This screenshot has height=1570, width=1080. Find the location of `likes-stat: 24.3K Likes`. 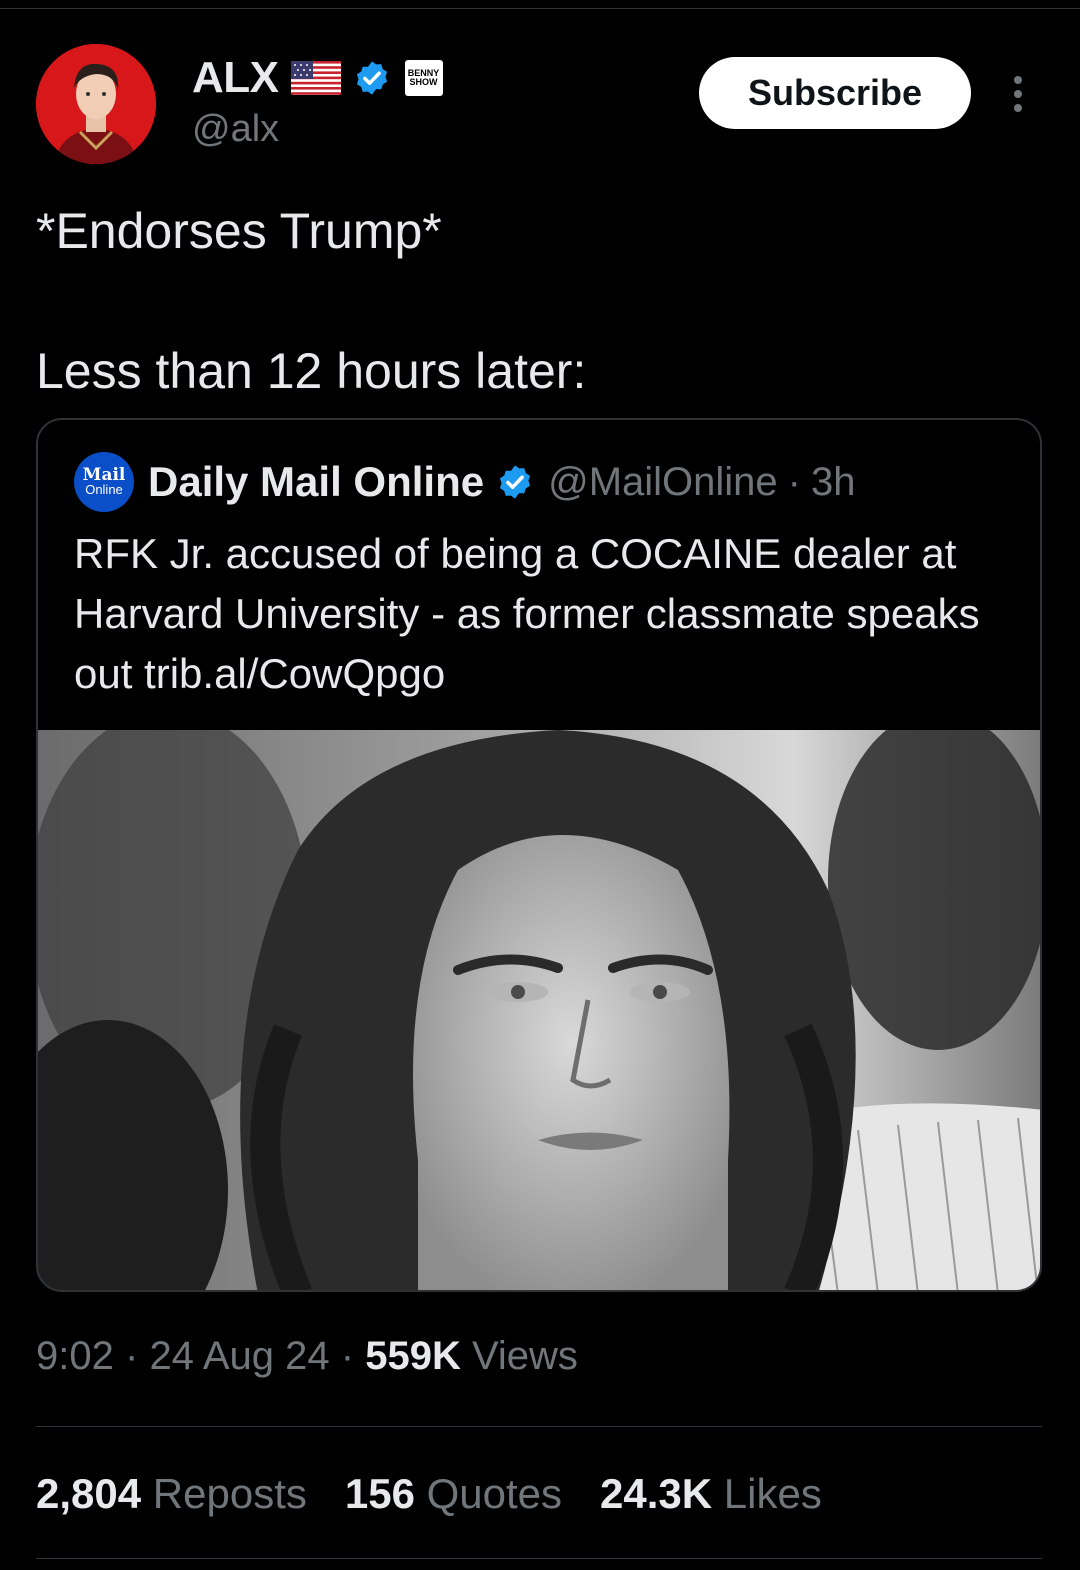

likes-stat: 24.3K Likes is located at coordinates (711, 1494).